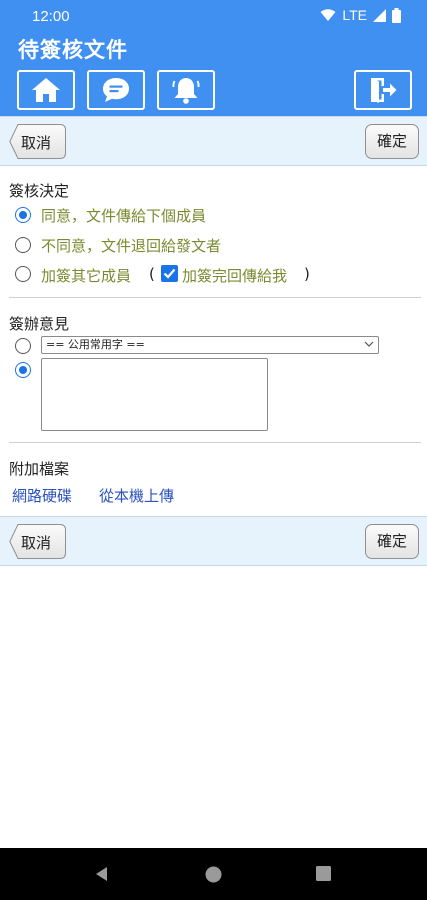 The width and height of the screenshot is (427, 900). I want to click on notifications-button, so click(186, 90).